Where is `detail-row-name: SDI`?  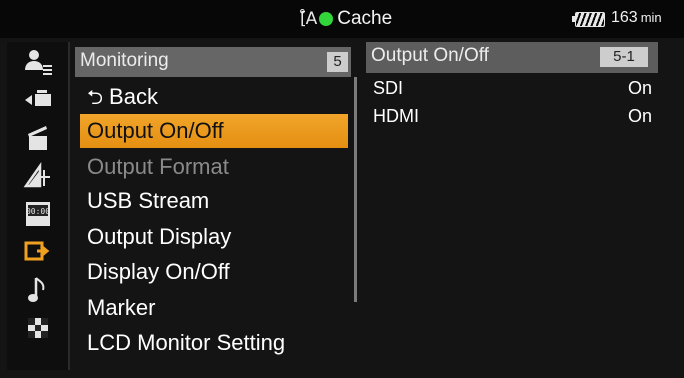
detail-row-name: SDI is located at coordinates (388, 88).